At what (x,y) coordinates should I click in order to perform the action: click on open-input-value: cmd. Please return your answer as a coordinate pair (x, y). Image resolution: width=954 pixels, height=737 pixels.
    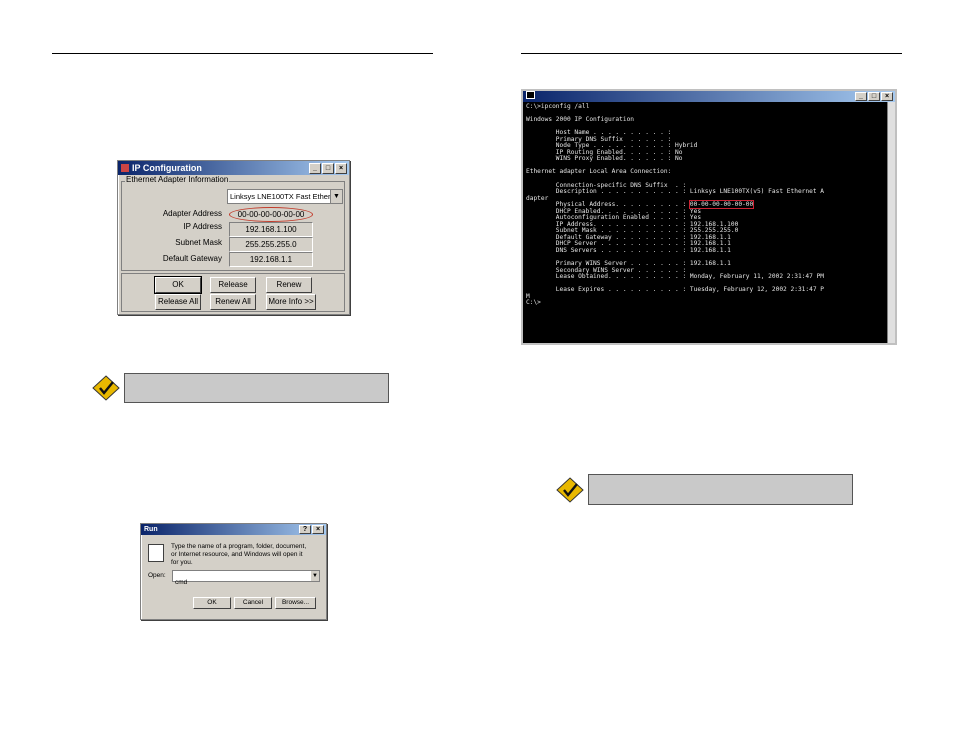
    Looking at the image, I should click on (181, 582).